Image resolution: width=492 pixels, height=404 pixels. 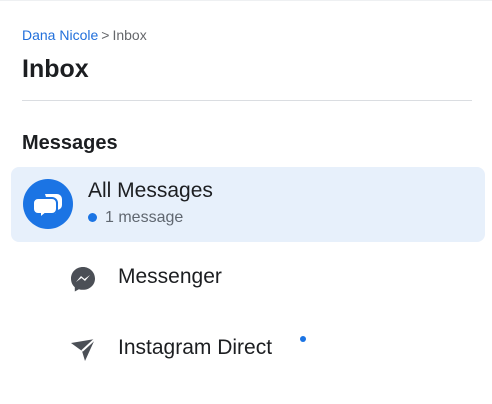 I want to click on message-count-status: 1 message, so click(x=135, y=218).